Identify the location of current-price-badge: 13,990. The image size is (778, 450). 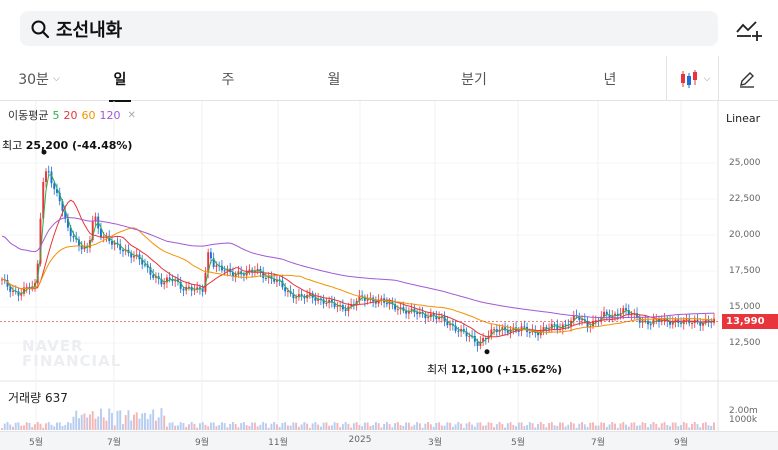
(750, 321).